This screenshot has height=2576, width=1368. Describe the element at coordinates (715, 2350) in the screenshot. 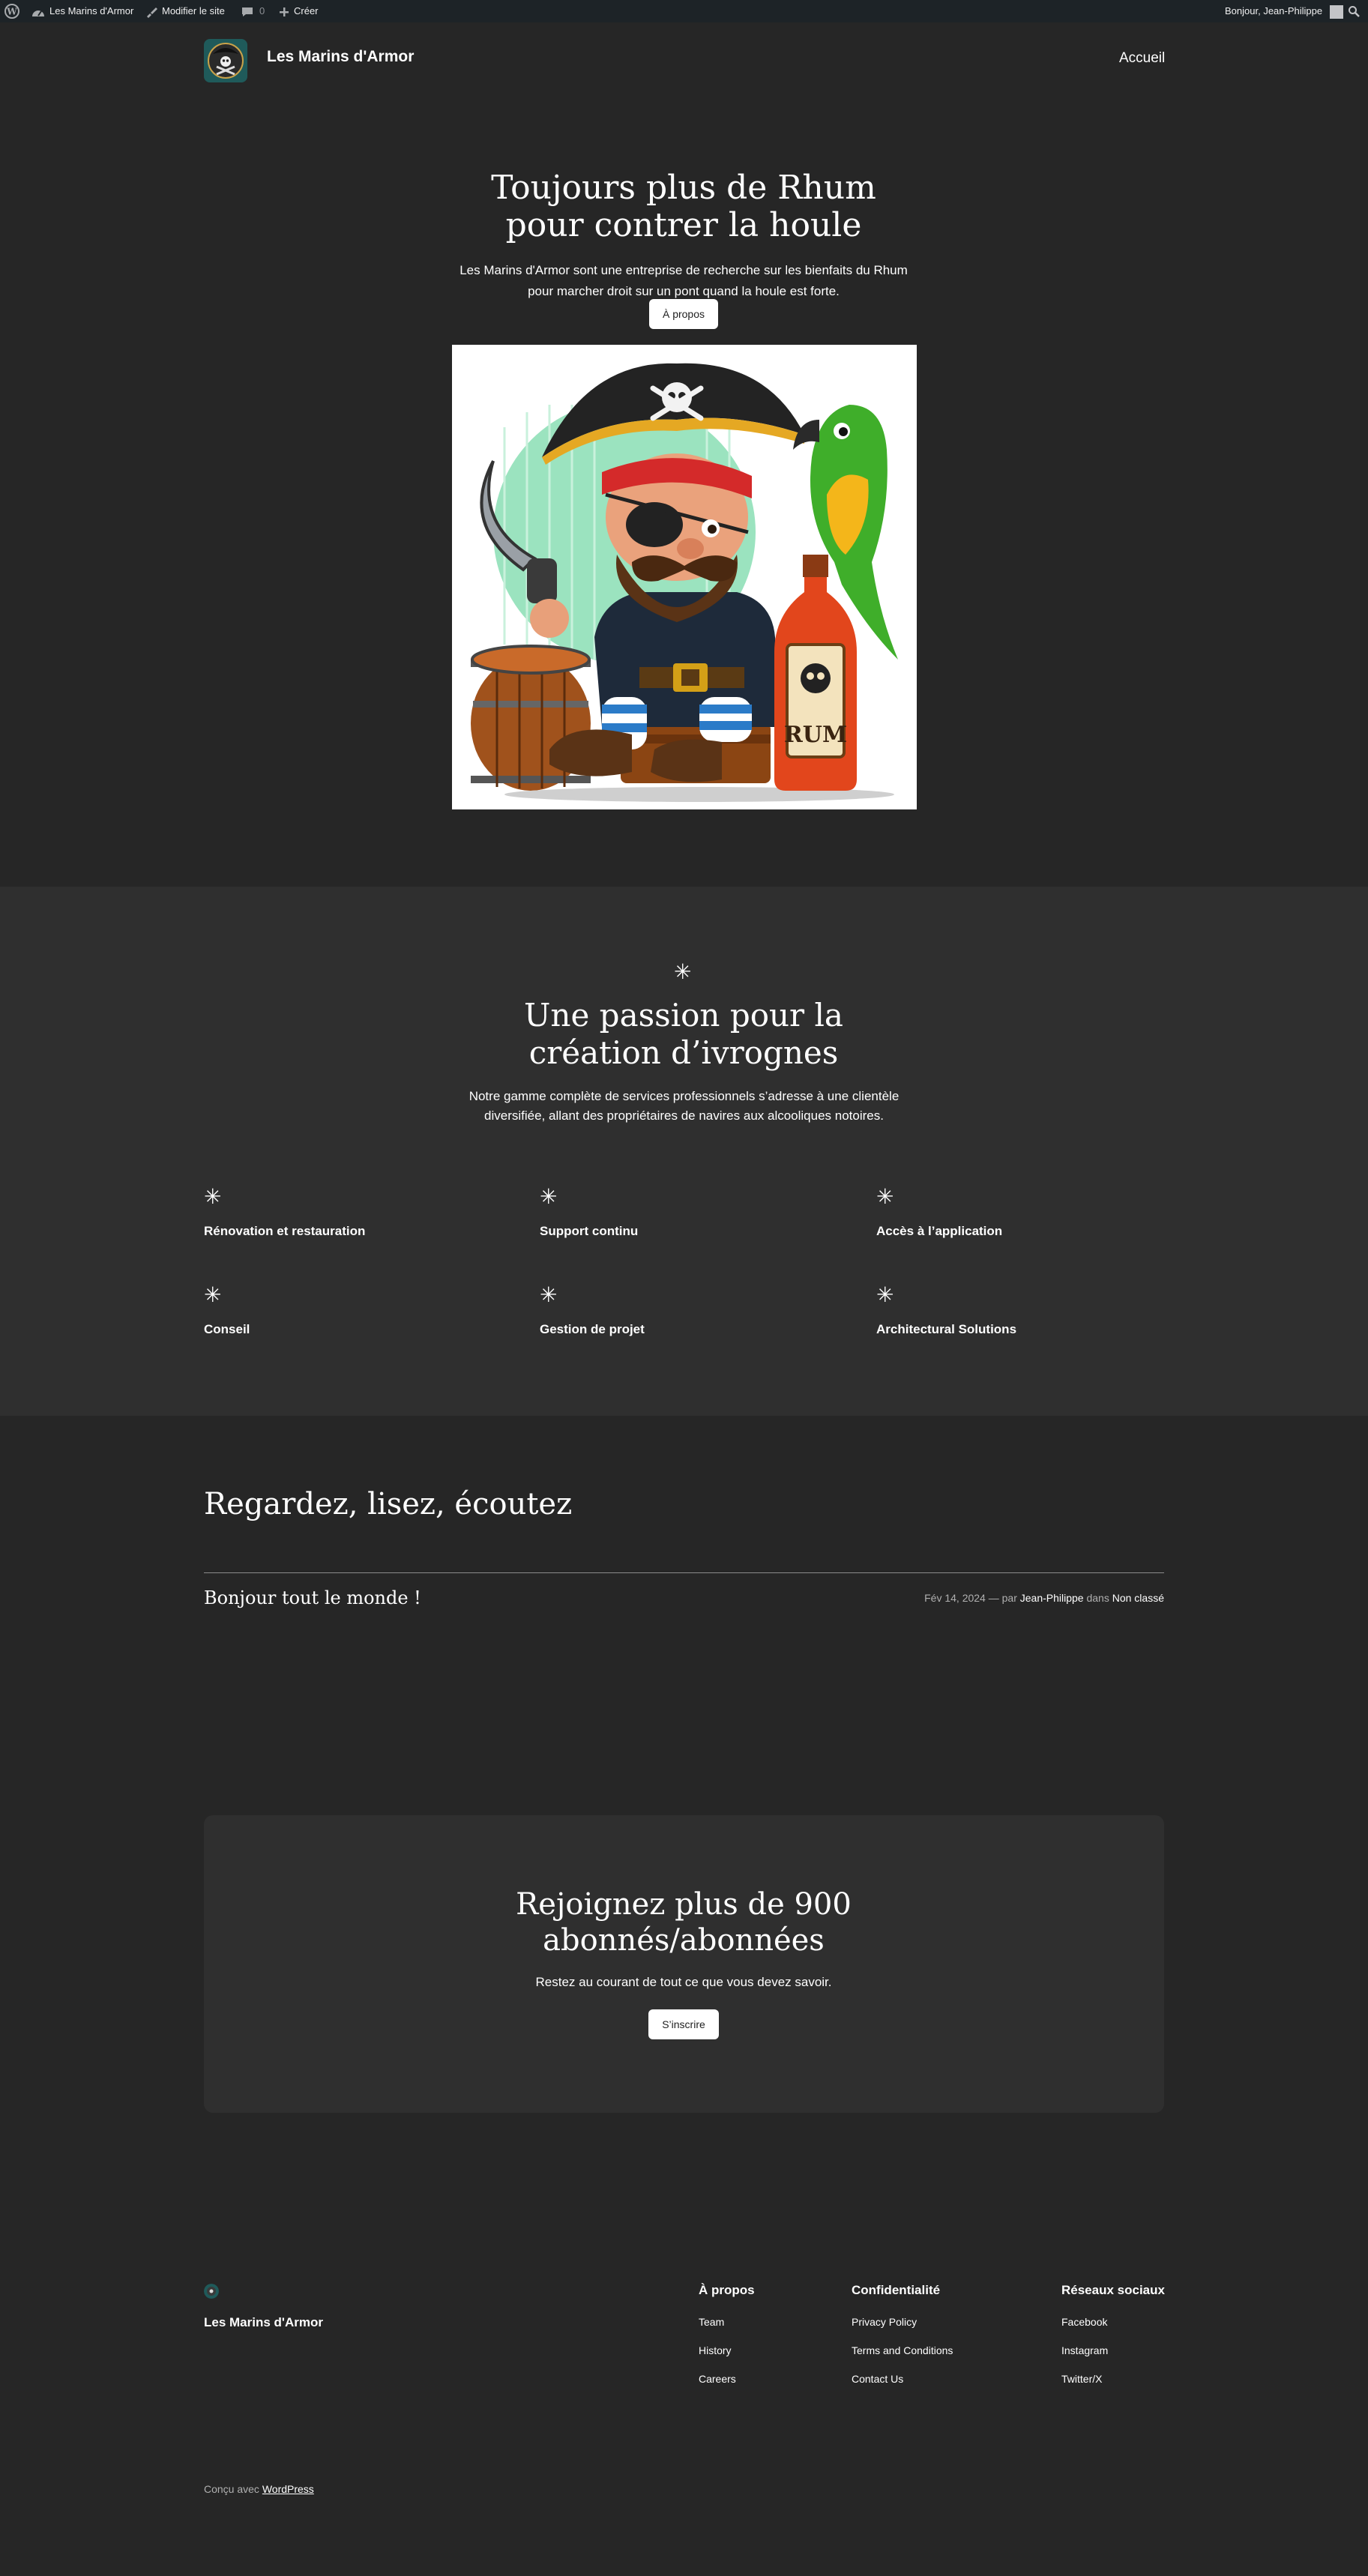

I see `footer-link-history: History` at that location.